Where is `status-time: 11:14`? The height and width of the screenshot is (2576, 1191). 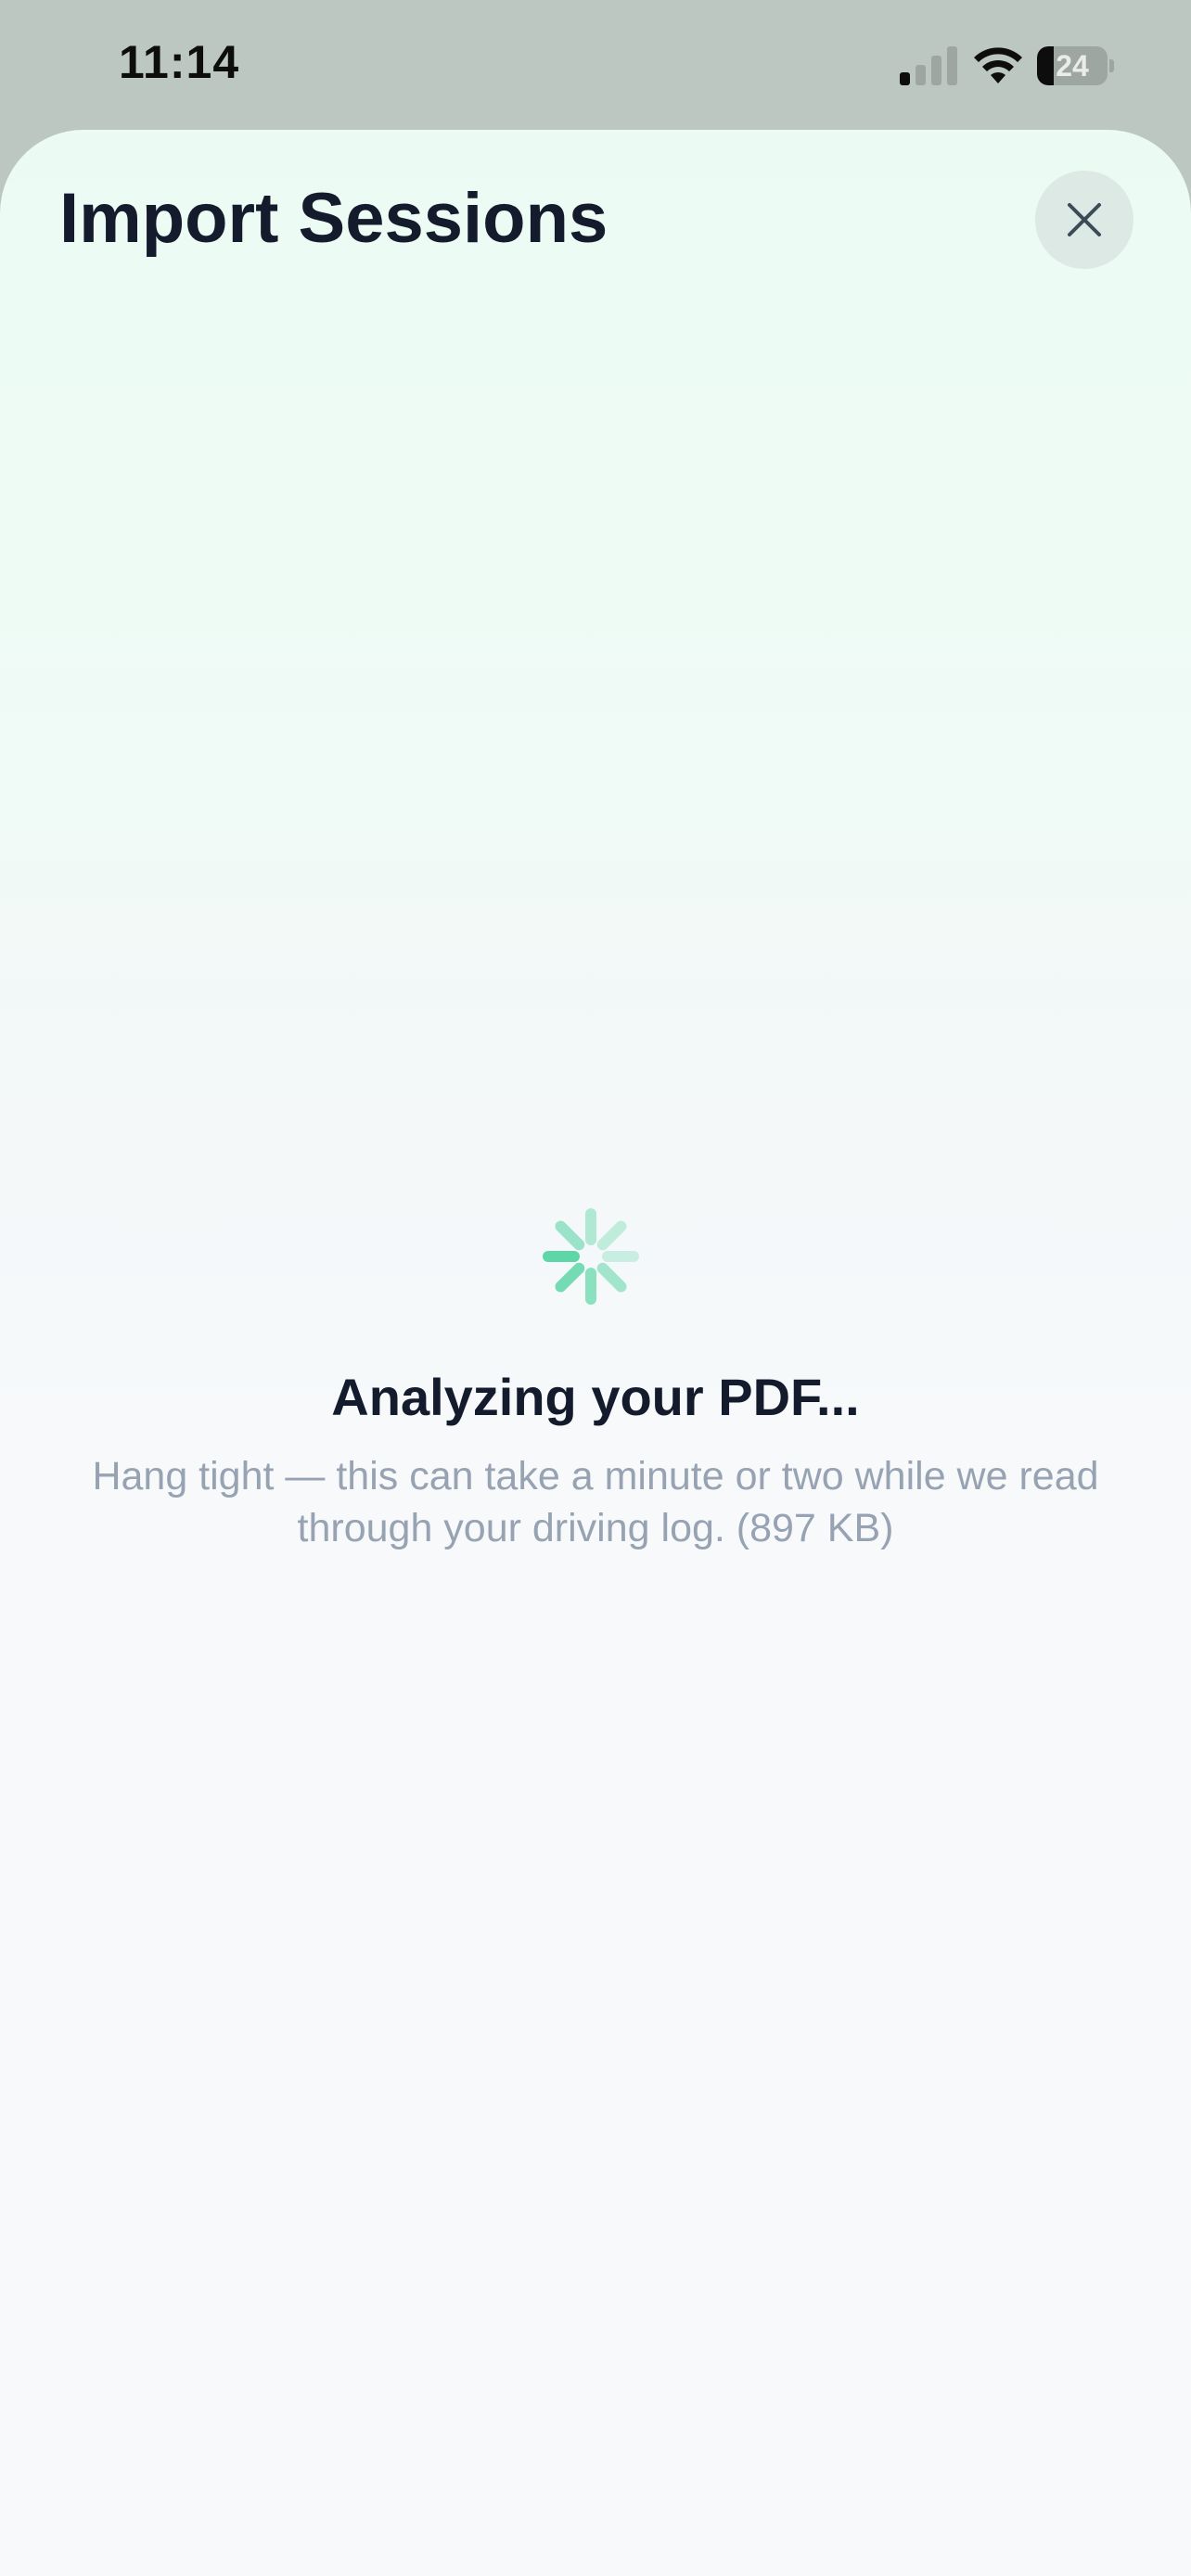 status-time: 11:14 is located at coordinates (179, 62).